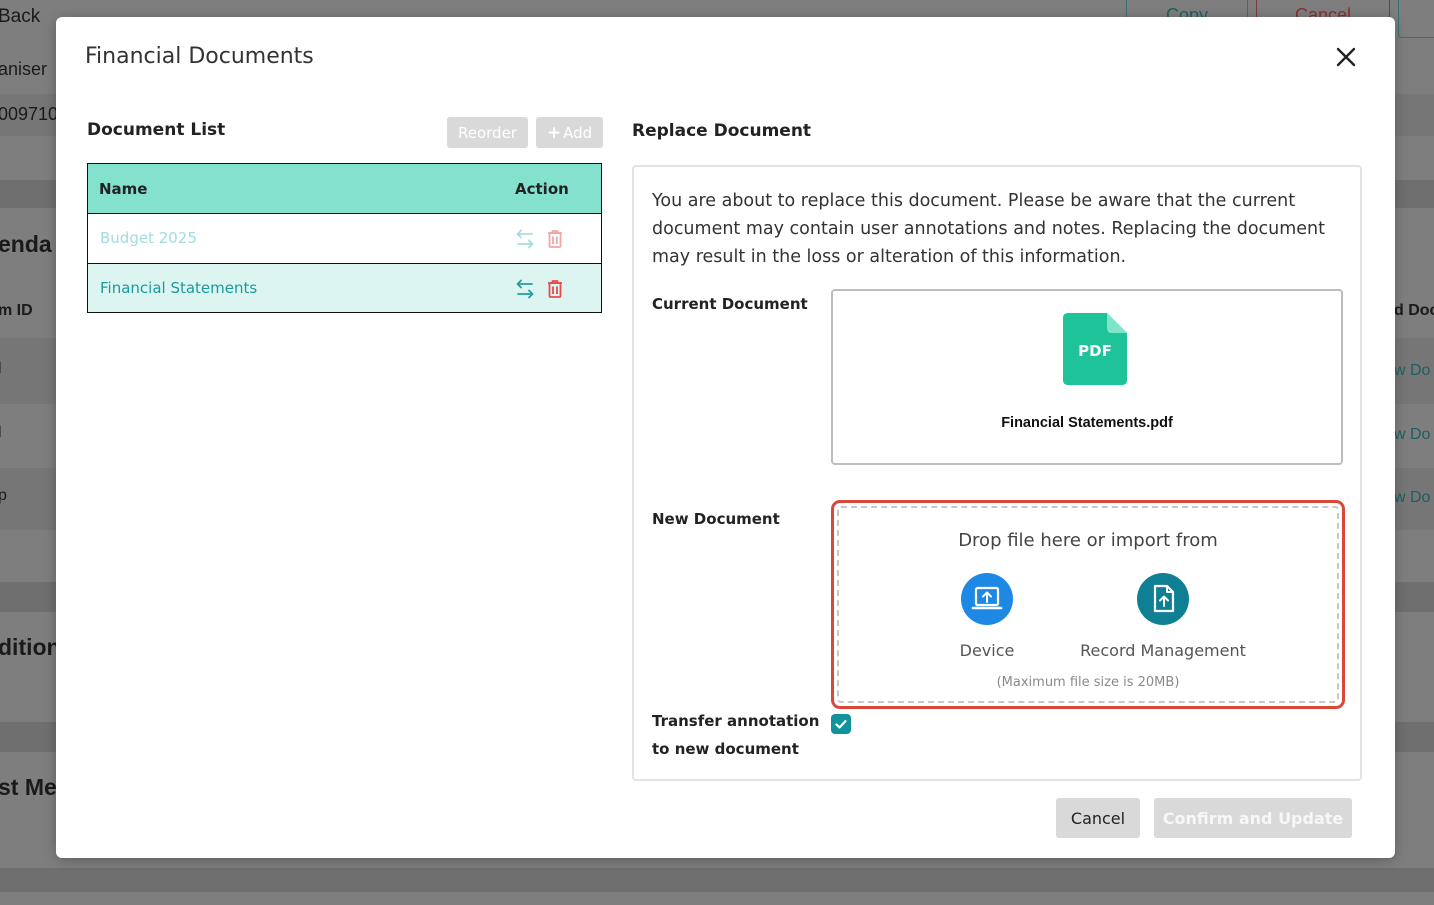 This screenshot has height=905, width=1434. What do you see at coordinates (20, 16) in the screenshot?
I see `bg-back-link: Back` at bounding box center [20, 16].